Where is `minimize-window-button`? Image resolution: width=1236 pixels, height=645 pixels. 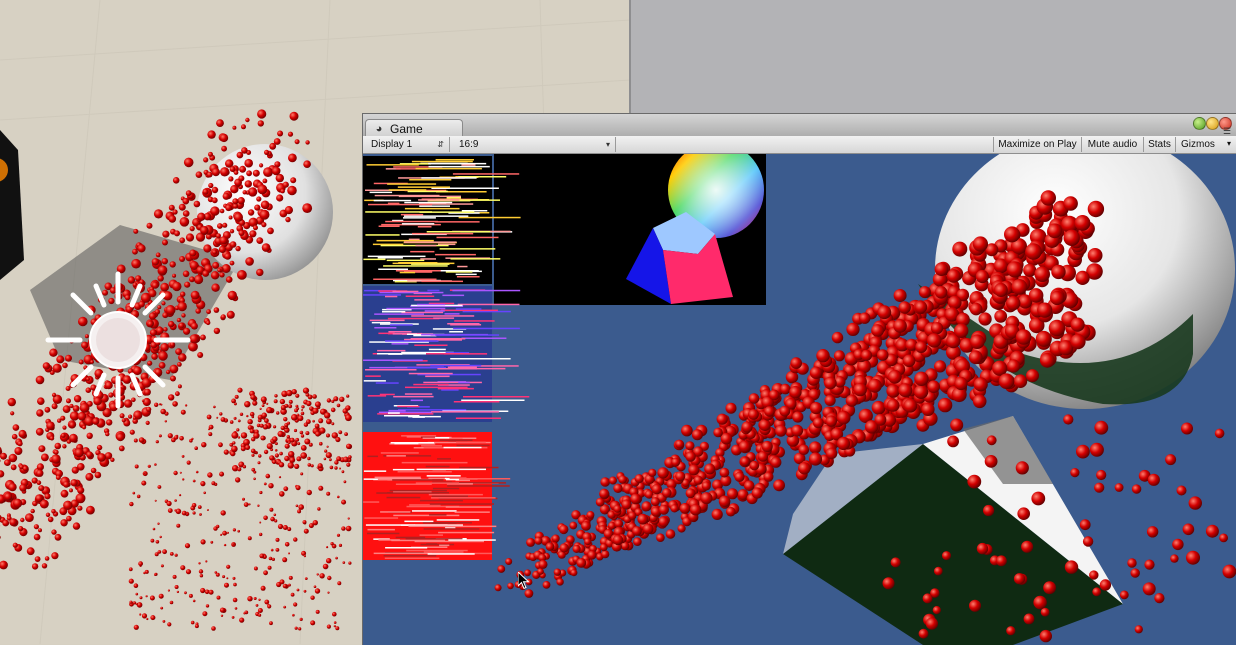 minimize-window-button is located at coordinates (1212, 123).